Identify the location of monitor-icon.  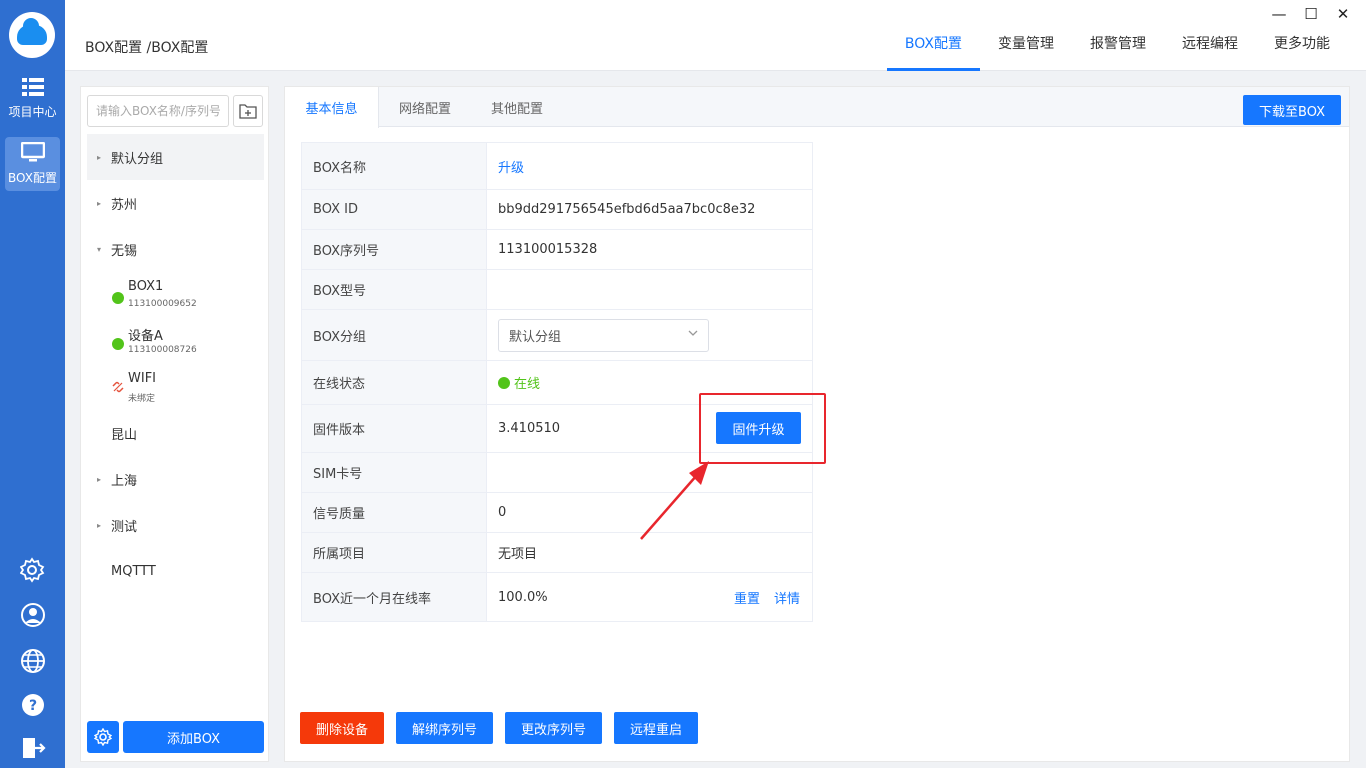
(32, 153).